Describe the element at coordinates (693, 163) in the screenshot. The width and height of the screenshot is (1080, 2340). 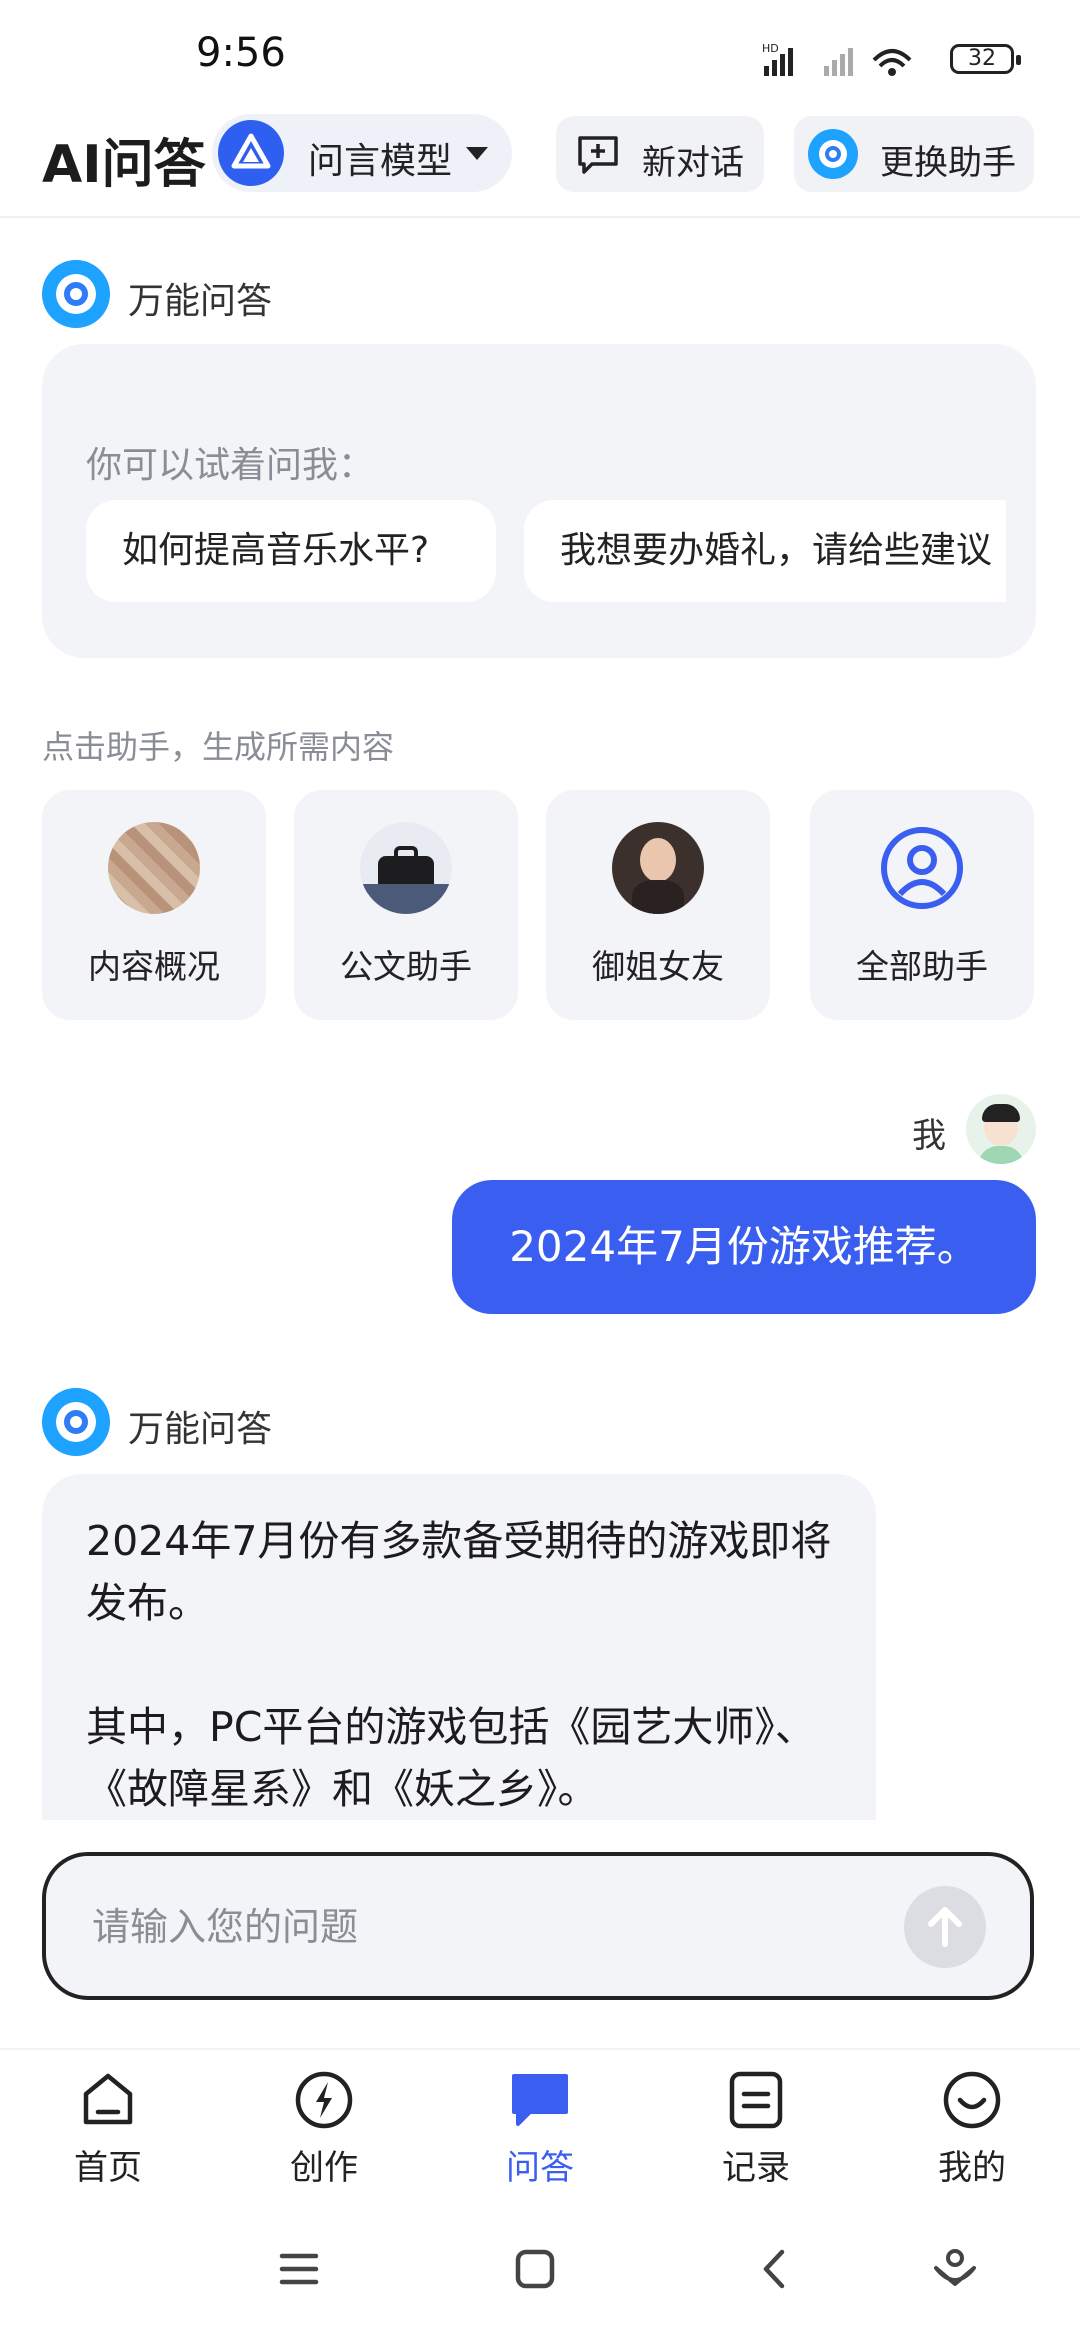
I see `new-chat-label: 新对话` at that location.